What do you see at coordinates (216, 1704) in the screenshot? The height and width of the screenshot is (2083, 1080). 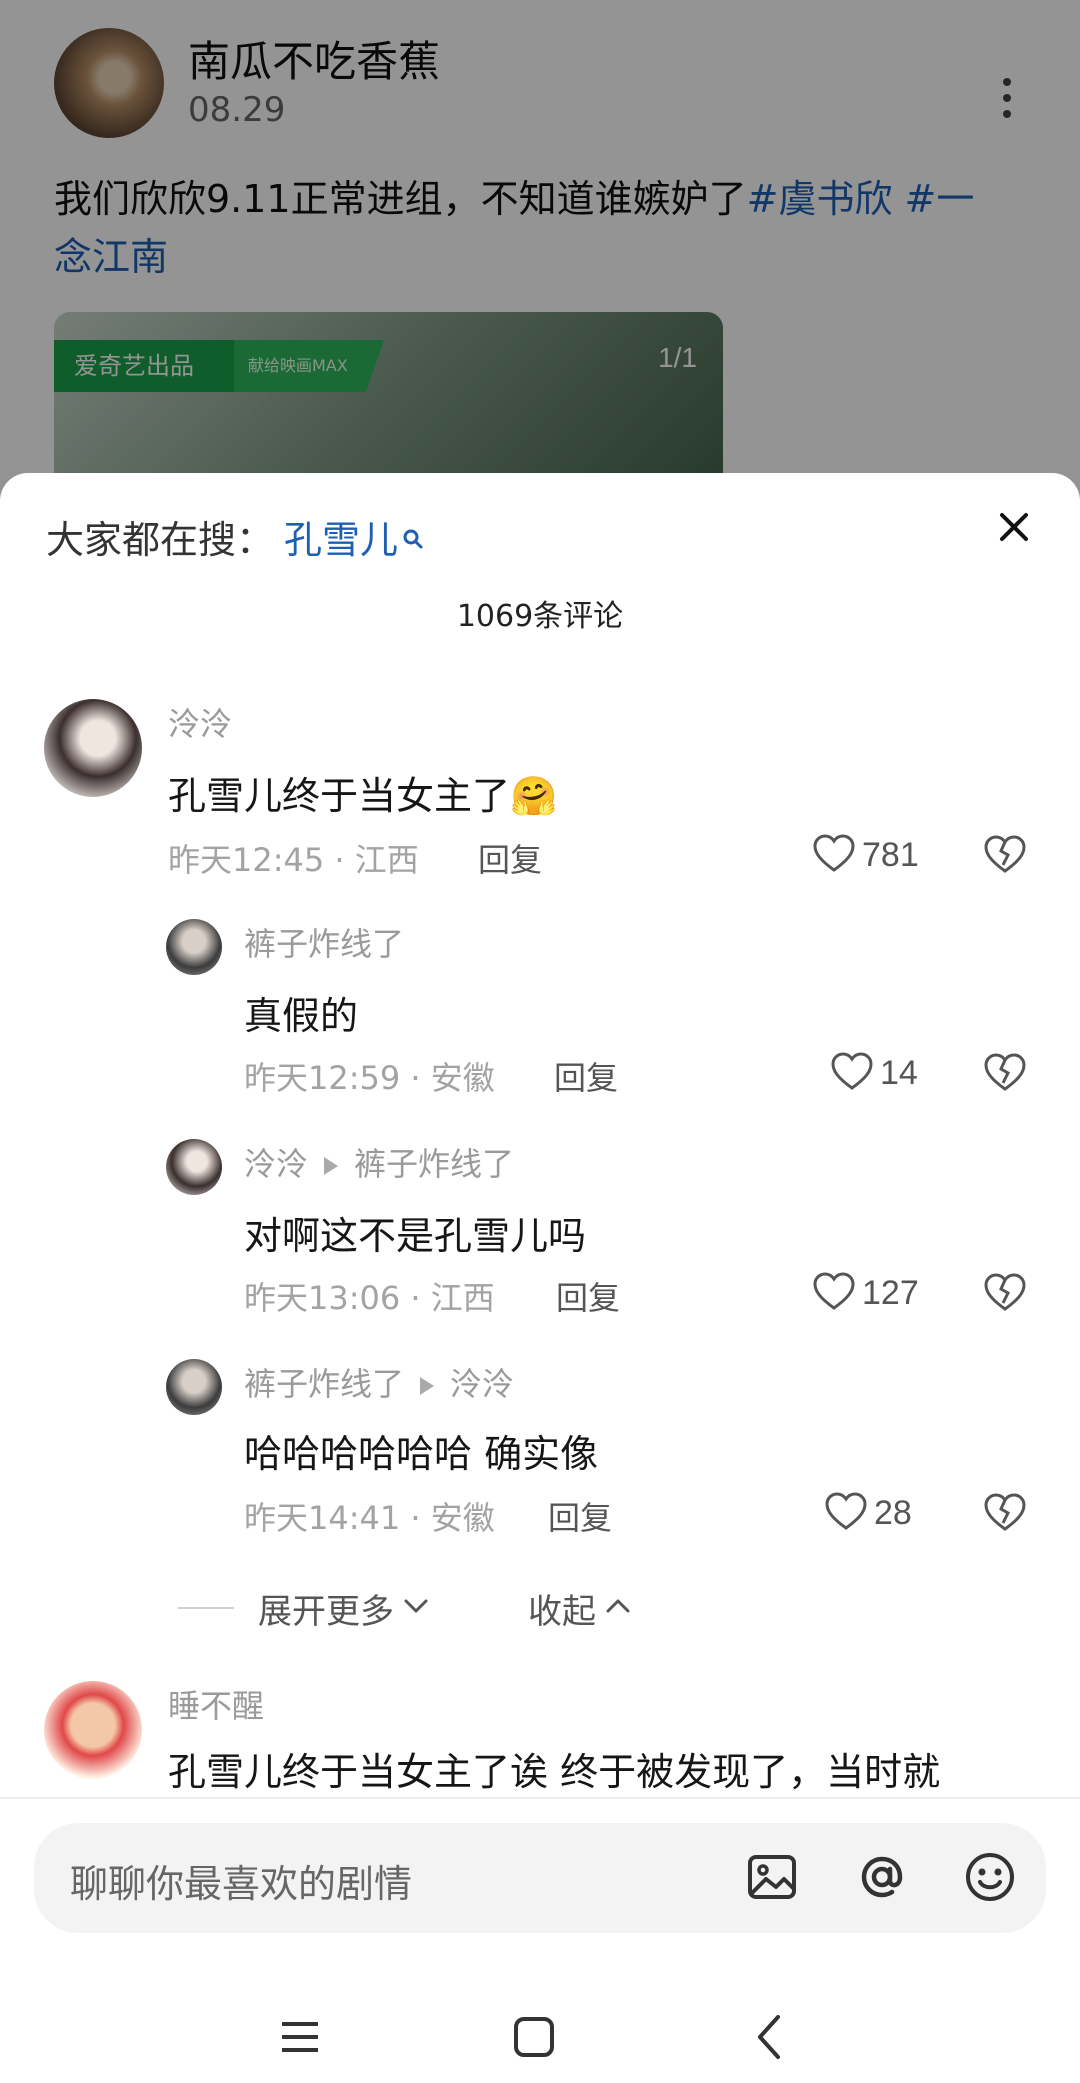 I see `comment-author: 睡不醒` at bounding box center [216, 1704].